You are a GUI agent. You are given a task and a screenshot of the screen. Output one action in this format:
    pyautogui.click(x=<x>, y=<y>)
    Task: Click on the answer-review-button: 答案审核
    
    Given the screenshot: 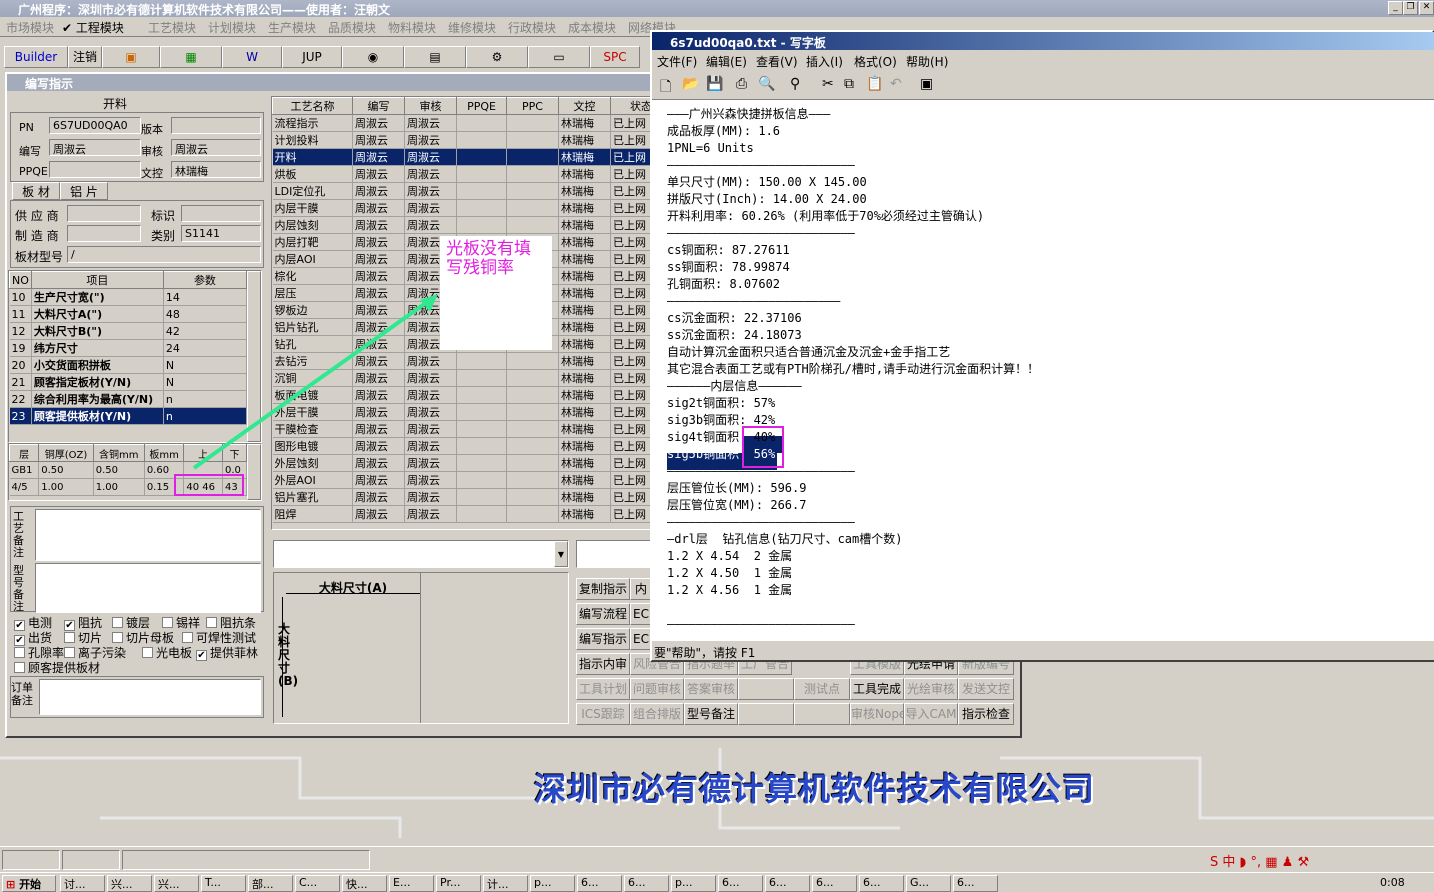 What is the action you would take?
    pyautogui.click(x=711, y=689)
    